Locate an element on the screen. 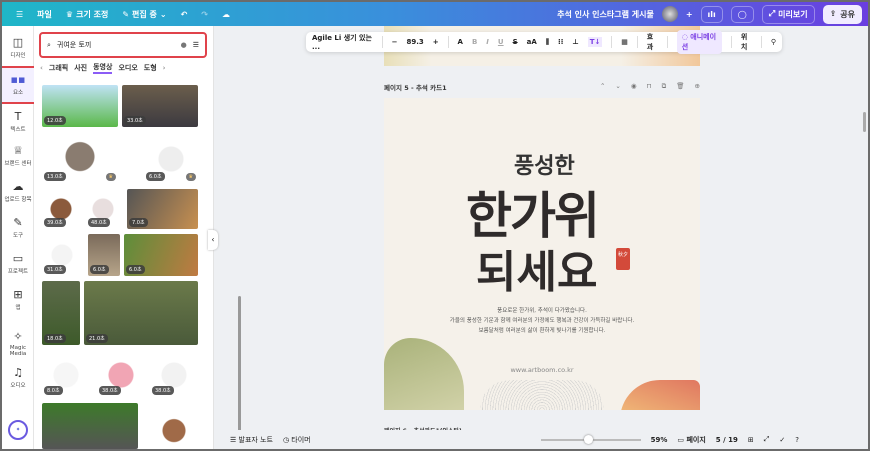  tab-photos: 사진 is located at coordinates (80, 68).